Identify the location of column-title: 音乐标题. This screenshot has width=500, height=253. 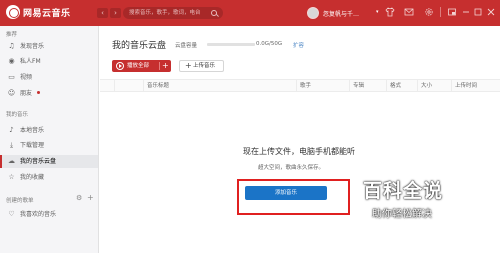
(219, 86).